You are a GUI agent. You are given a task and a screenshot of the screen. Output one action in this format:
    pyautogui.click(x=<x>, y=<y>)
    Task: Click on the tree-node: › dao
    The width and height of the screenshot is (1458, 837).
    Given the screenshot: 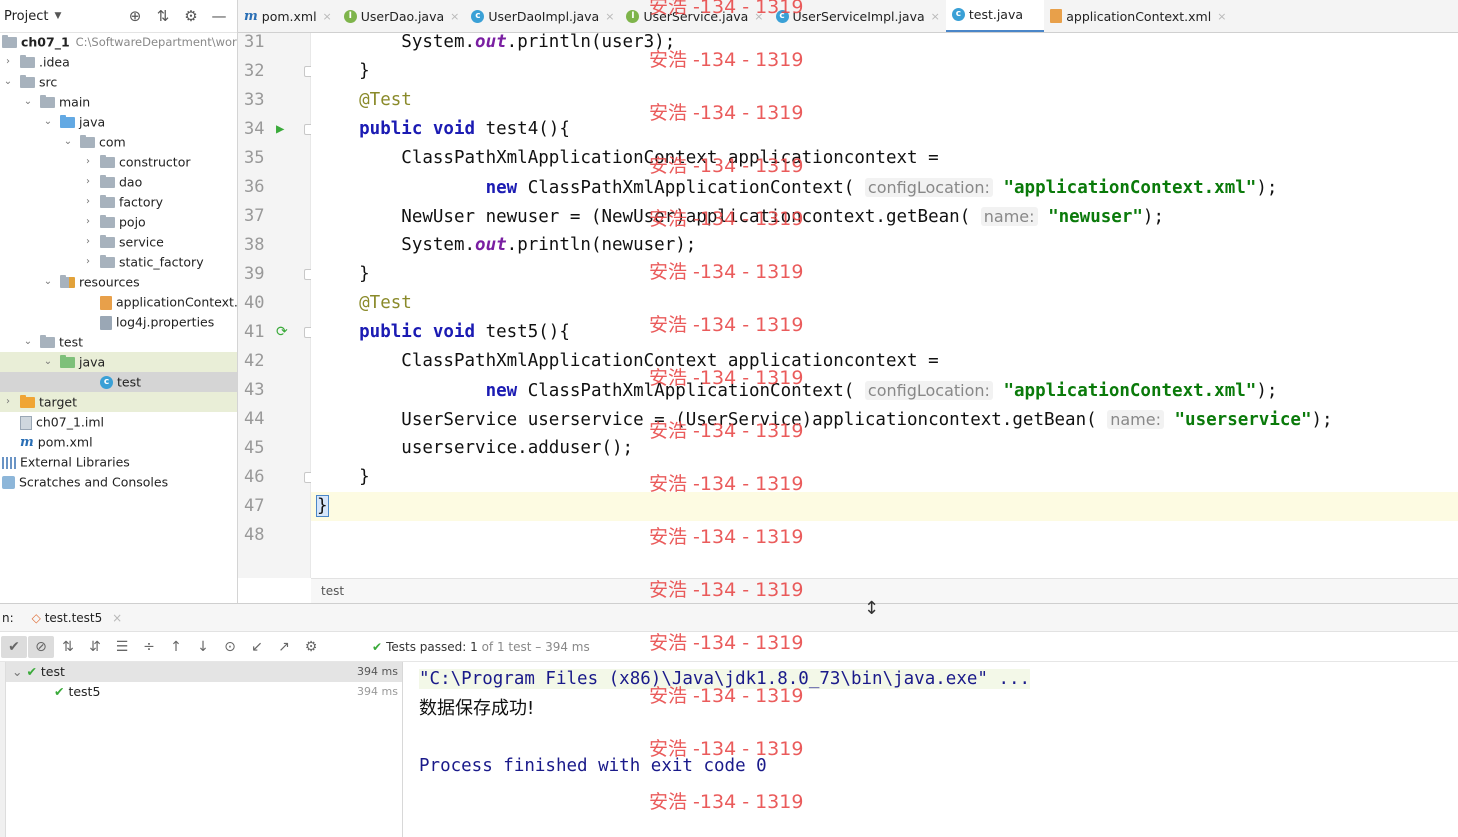 What is the action you would take?
    pyautogui.click(x=118, y=182)
    